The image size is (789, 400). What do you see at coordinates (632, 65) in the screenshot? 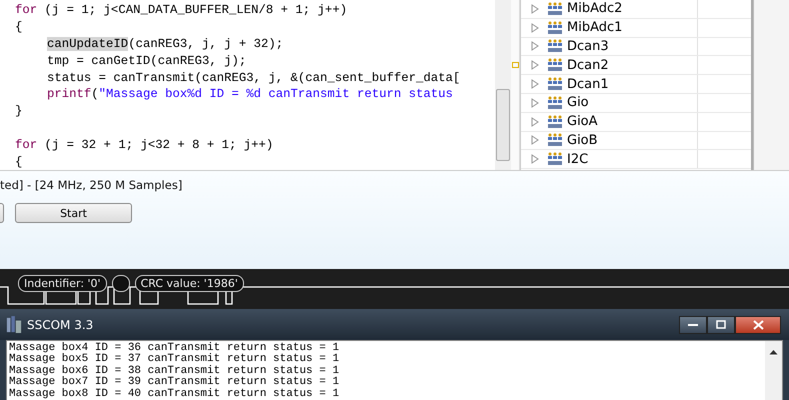
I see `tree-item: Dcan2` at bounding box center [632, 65].